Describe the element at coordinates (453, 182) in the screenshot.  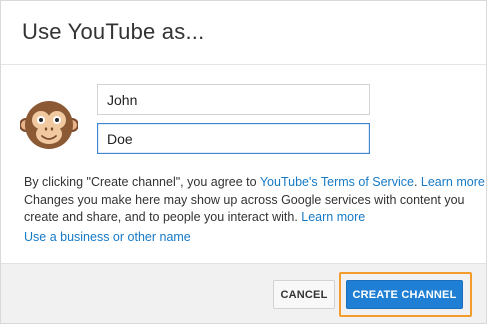
I see `learn-more-link: Learn more` at that location.